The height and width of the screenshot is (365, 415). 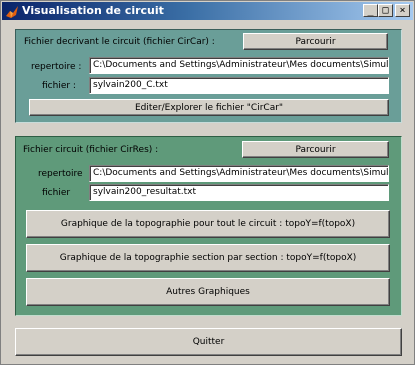 What do you see at coordinates (60, 174) in the screenshot?
I see `cirres-repertoire-label: repertoire` at bounding box center [60, 174].